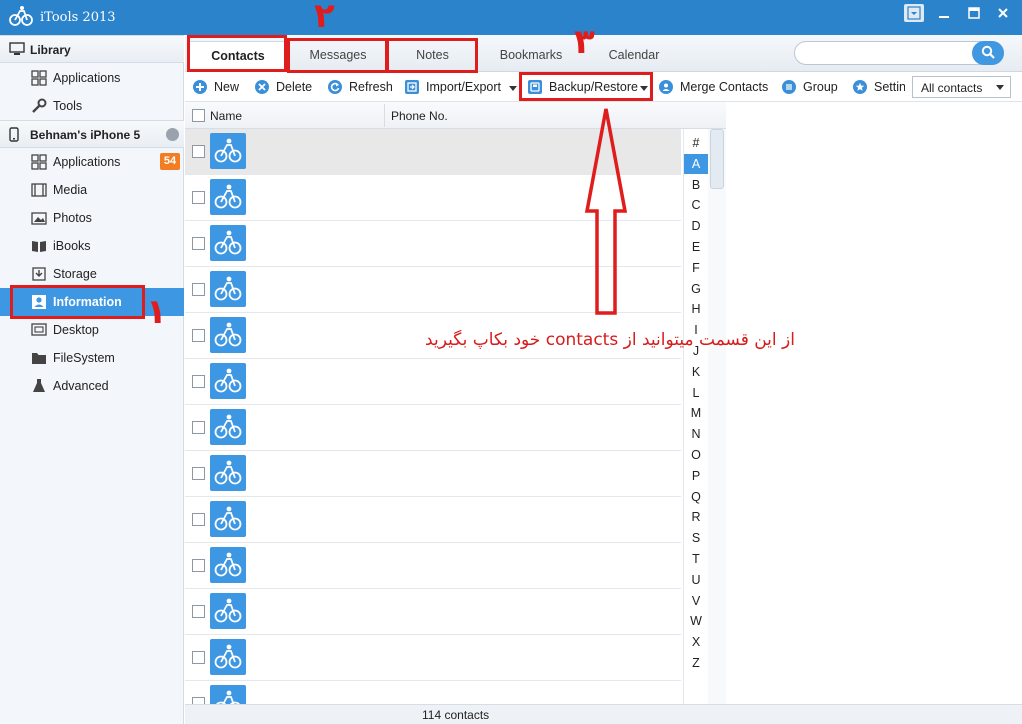  I want to click on maximize-button, so click(974, 13).